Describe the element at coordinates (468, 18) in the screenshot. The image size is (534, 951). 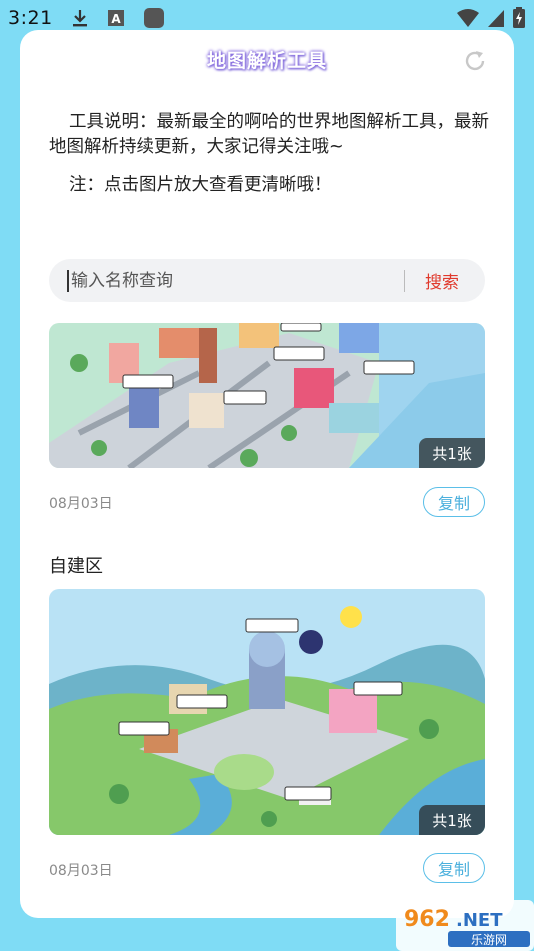
I see `wifi-icon` at that location.